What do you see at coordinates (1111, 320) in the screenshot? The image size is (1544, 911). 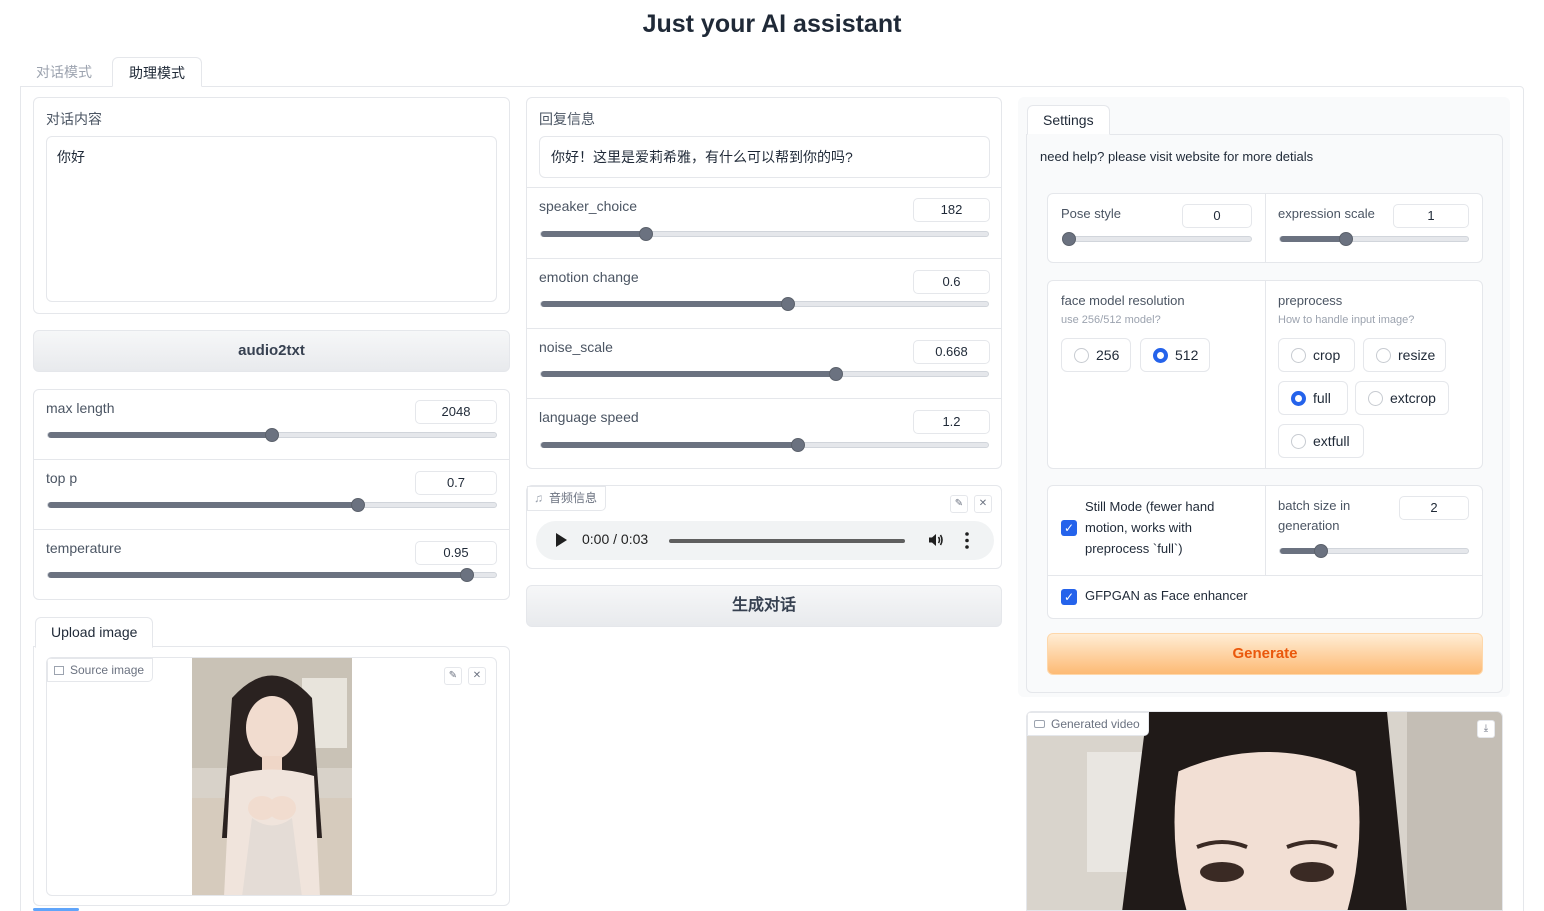 I see `face-res-info: use 256/512 model?` at bounding box center [1111, 320].